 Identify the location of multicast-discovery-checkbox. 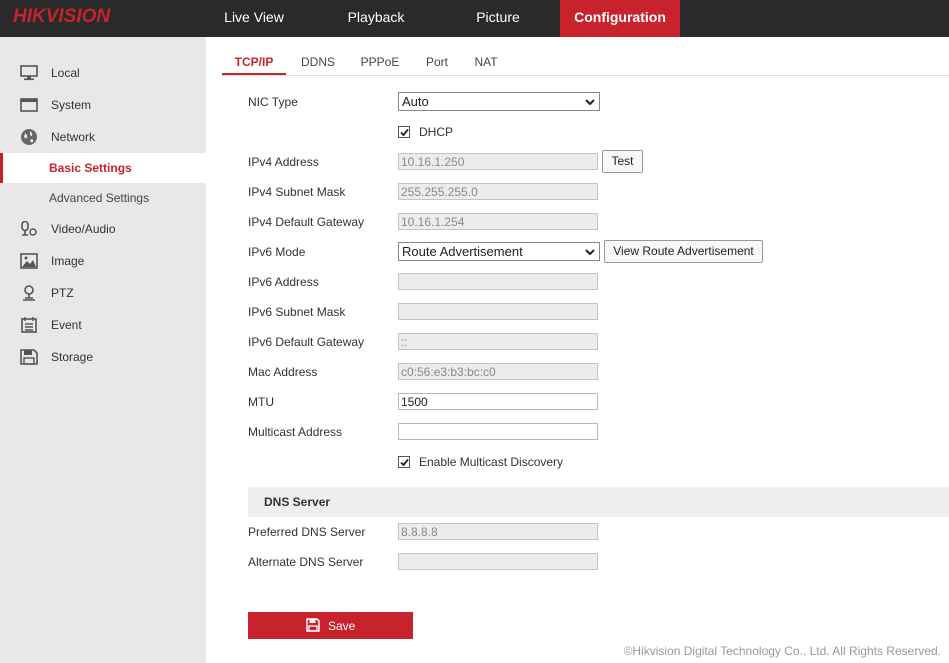
(404, 462).